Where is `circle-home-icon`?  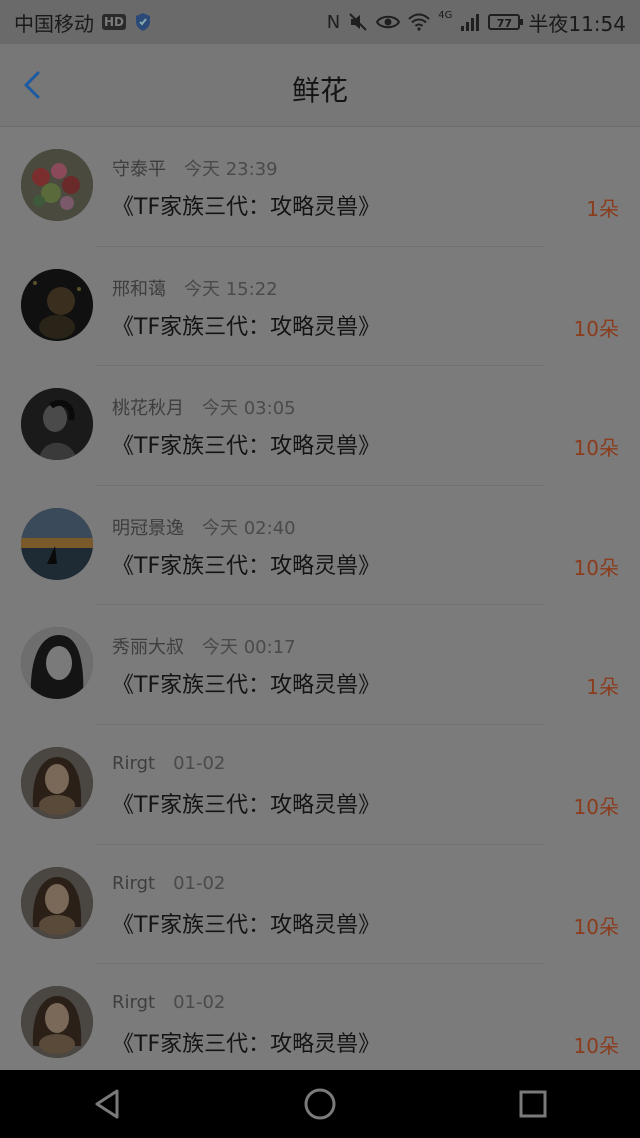
circle-home-icon is located at coordinates (320, 1104).